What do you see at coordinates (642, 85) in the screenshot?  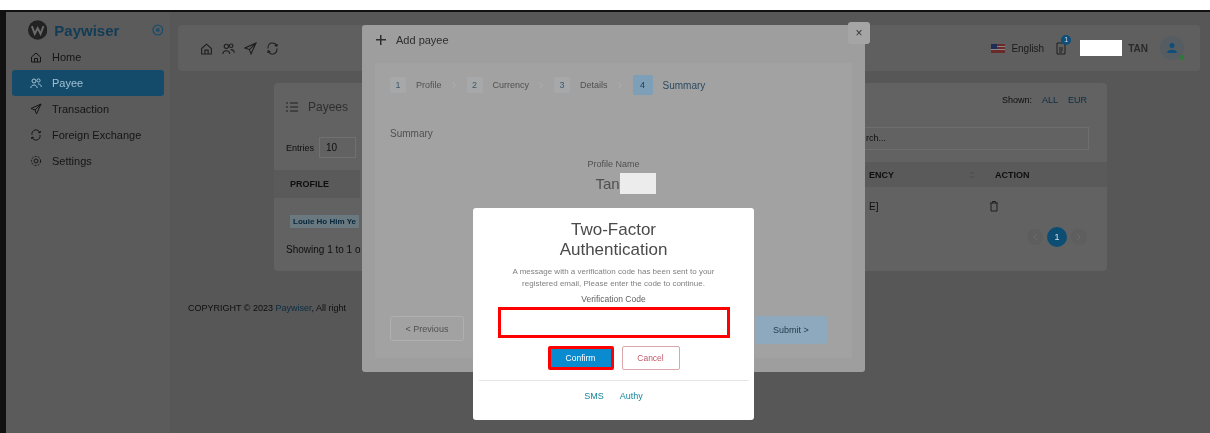 I see `step-number: 4` at bounding box center [642, 85].